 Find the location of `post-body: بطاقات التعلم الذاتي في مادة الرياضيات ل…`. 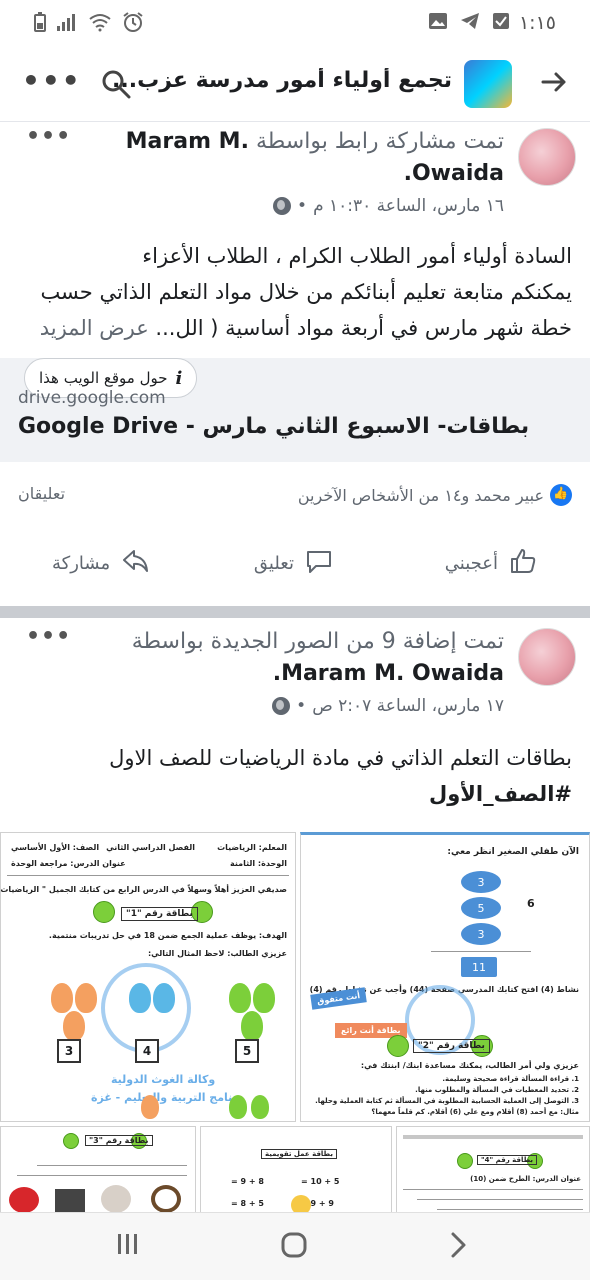

post-body: بطاقات التعلم الذاتي في مادة الرياضيات ل… is located at coordinates (294, 776).